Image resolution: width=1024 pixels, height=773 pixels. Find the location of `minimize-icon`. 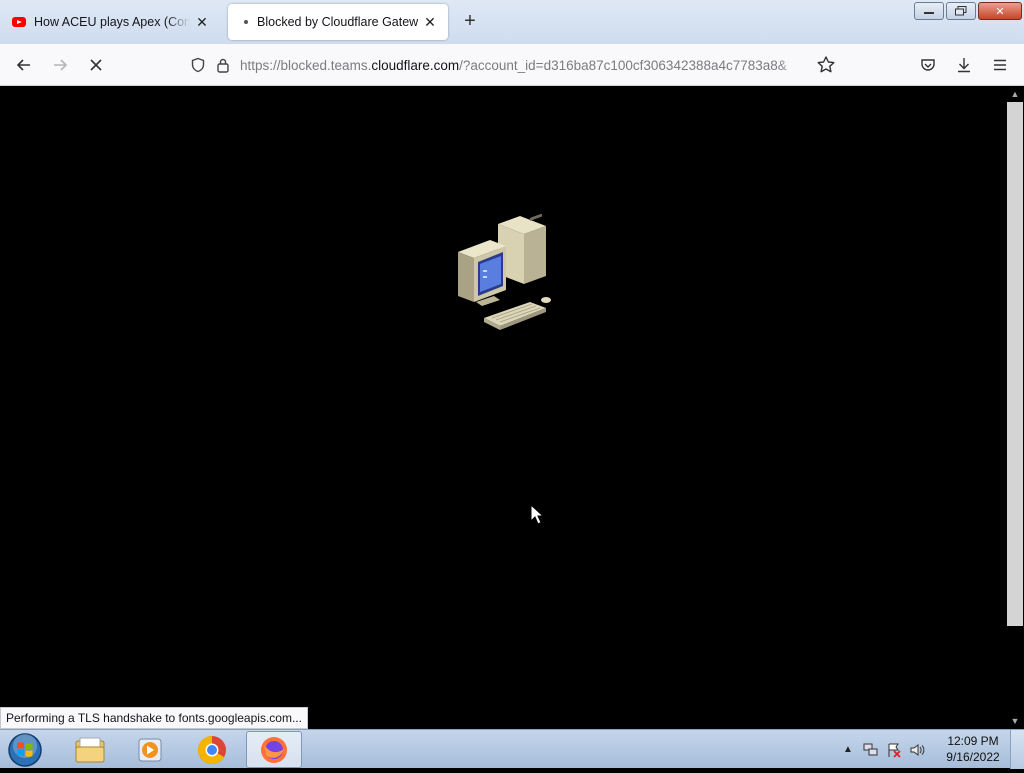

minimize-icon is located at coordinates (929, 13).